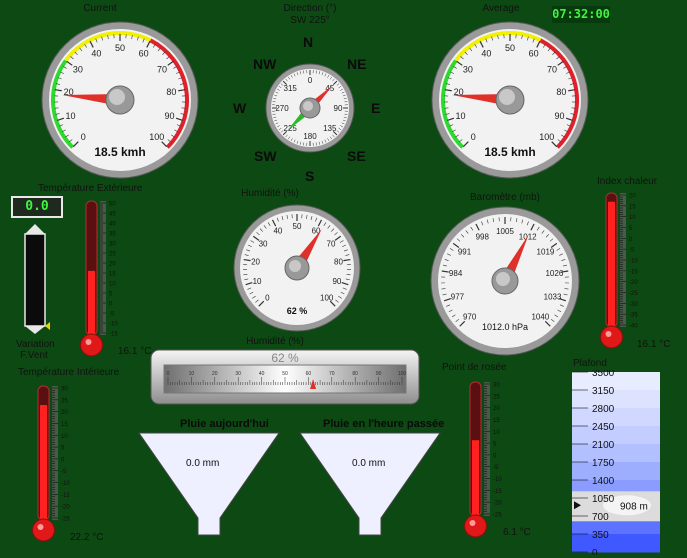 The image size is (687, 558). Describe the element at coordinates (240, 108) in the screenshot. I see `compass-w: W` at that location.